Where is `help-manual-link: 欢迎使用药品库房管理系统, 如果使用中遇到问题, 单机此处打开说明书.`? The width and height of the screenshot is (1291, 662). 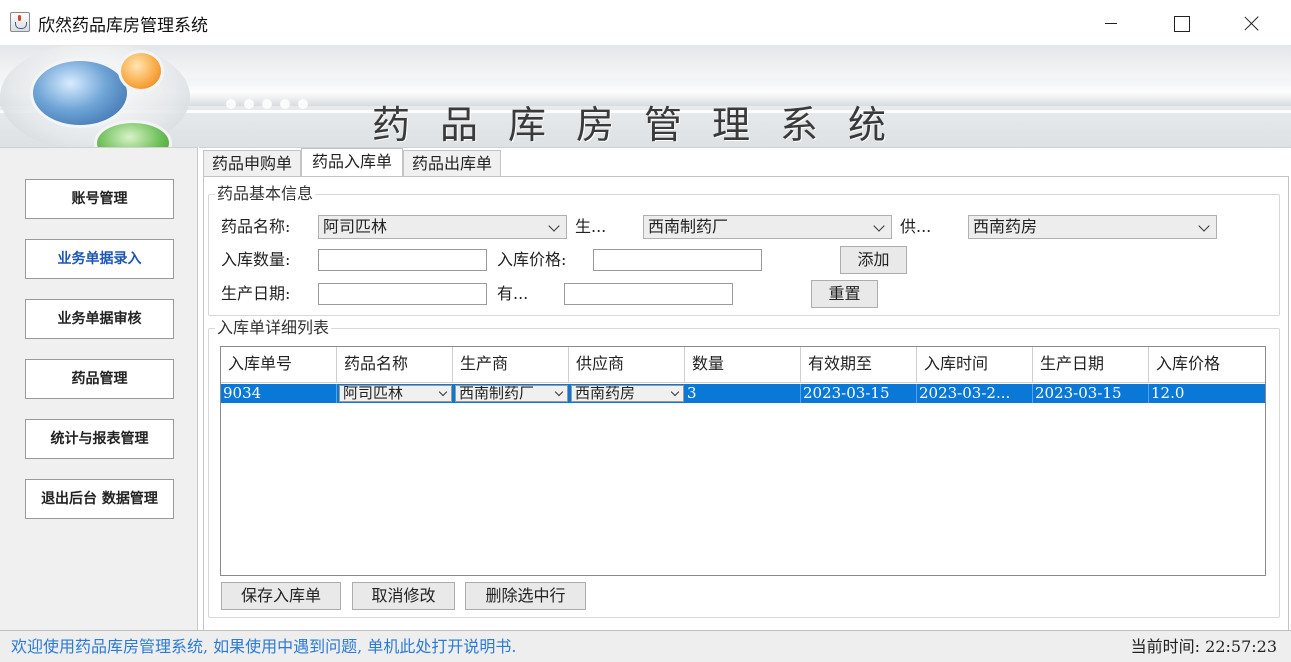 help-manual-link: 欢迎使用药品库房管理系统, 如果使用中遇到问题, 单机此处打开说明书. is located at coordinates (263, 647).